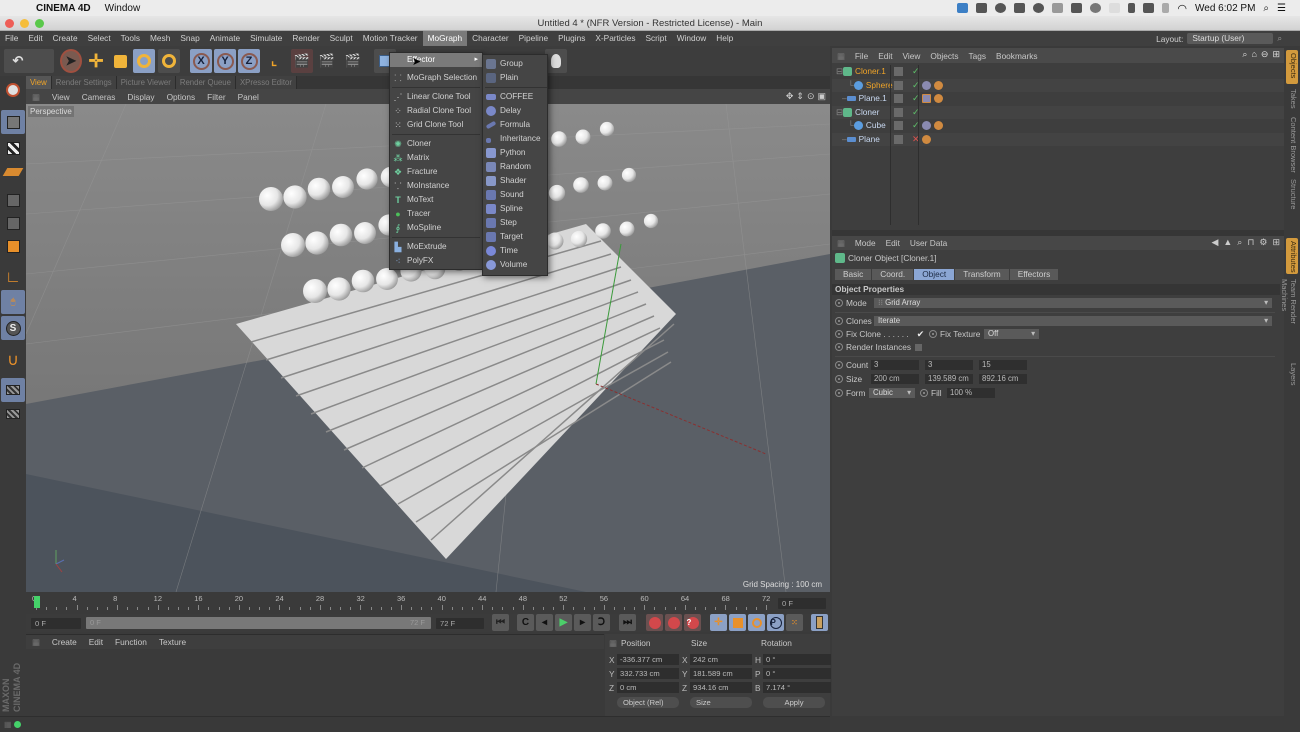 This screenshot has width=1300, height=732. Describe the element at coordinates (390, 38) in the screenshot. I see `menu-motion-tracker: Motion Tracker` at that location.